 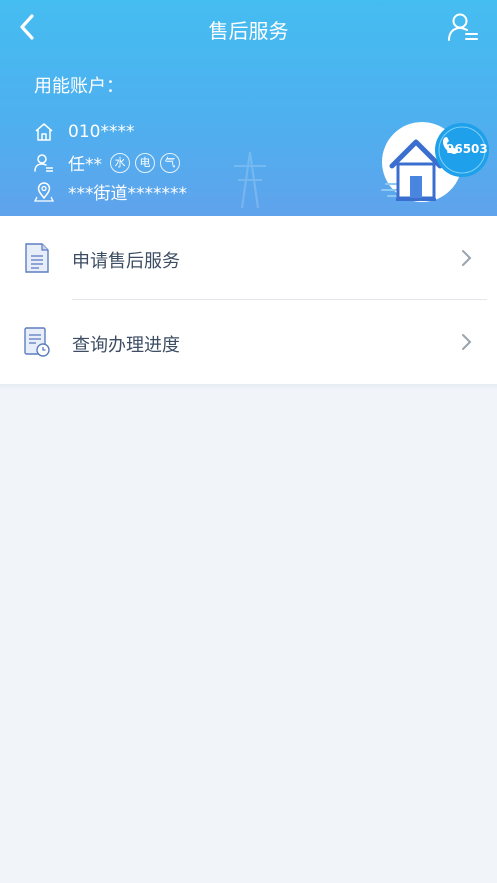 What do you see at coordinates (126, 261) in the screenshot?
I see `menu-label-apply: 申请售后服务` at bounding box center [126, 261].